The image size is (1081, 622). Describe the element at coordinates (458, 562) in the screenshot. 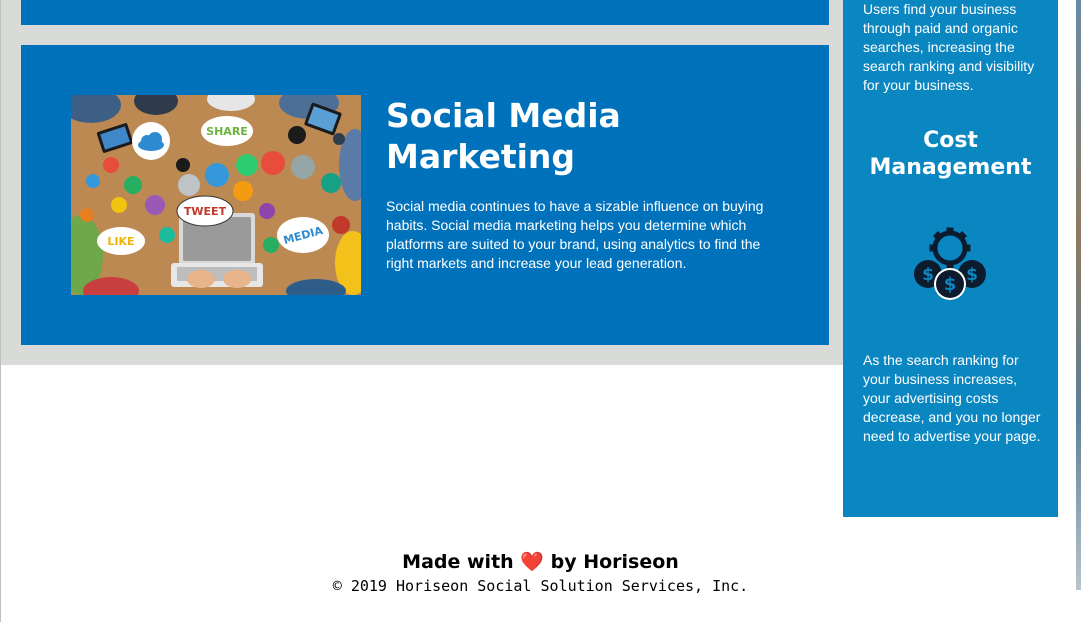

I see `footer-made-with-prefix: Made with` at that location.